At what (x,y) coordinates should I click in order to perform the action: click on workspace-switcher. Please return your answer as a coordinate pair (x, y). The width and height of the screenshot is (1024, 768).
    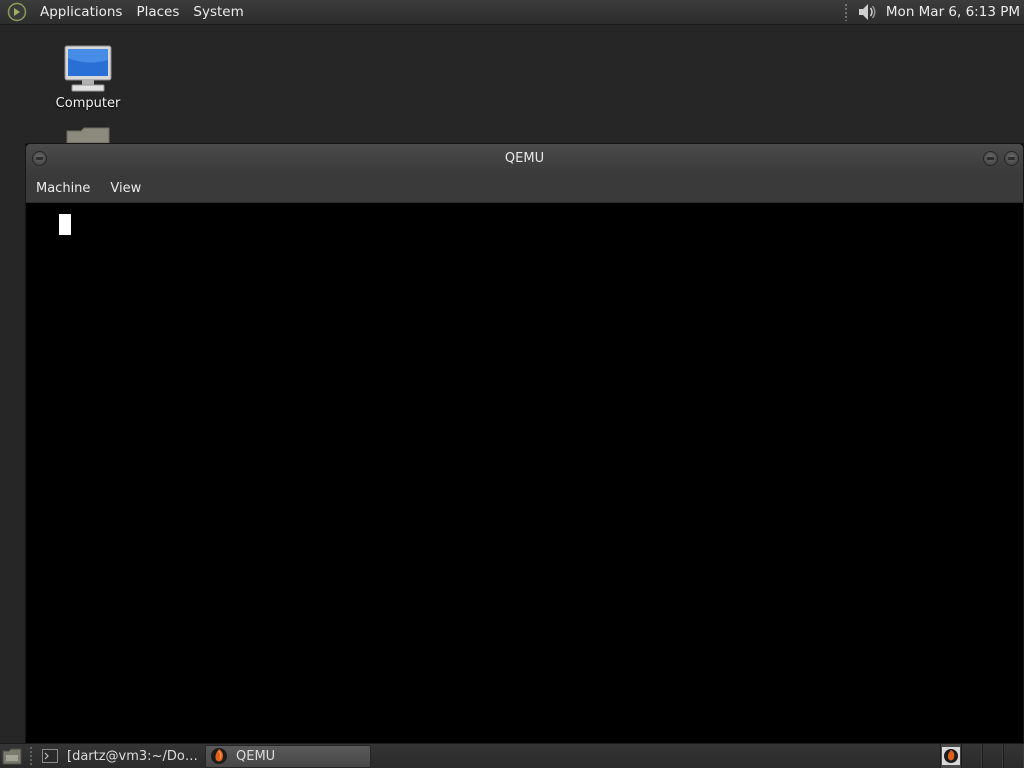
    Looking at the image, I should click on (982, 755).